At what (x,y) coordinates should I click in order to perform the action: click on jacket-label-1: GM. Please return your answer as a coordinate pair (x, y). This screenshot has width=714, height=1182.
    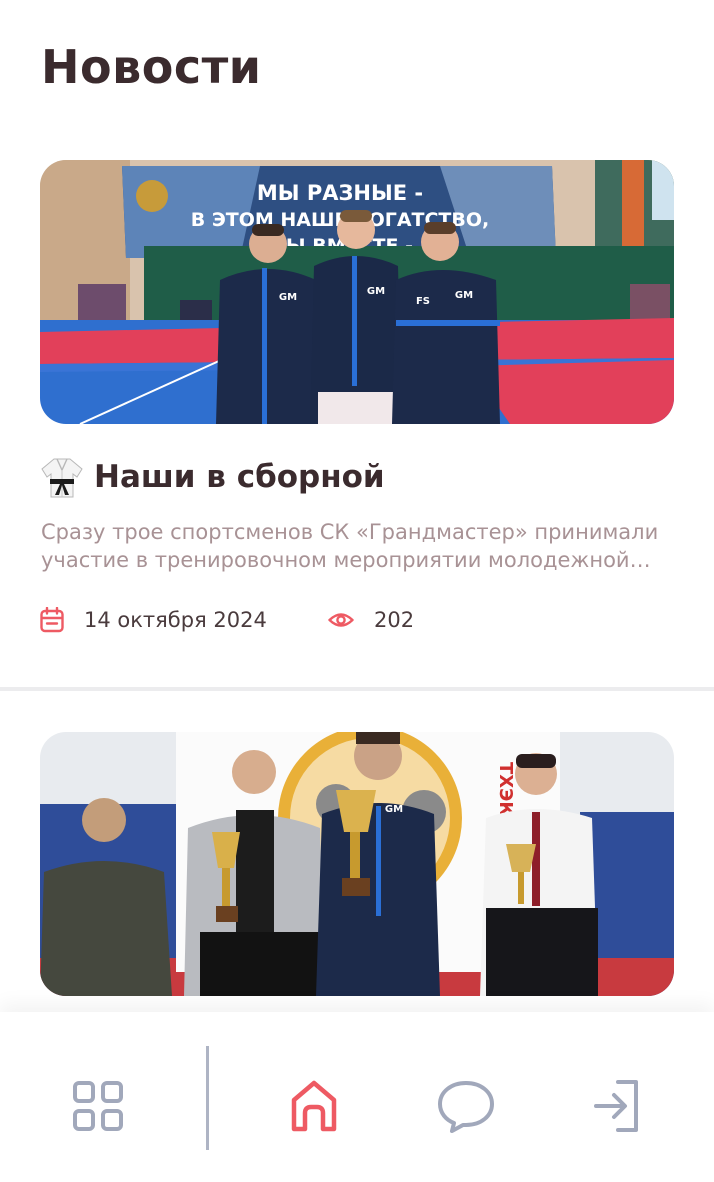
    Looking at the image, I should click on (288, 297).